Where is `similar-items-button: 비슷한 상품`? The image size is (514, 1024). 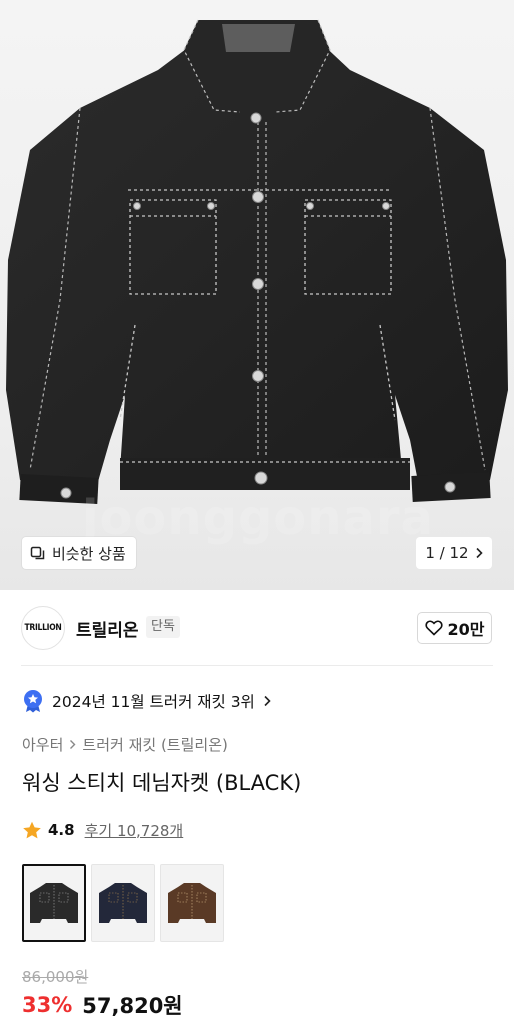 similar-items-button: 비슷한 상품 is located at coordinates (79, 553).